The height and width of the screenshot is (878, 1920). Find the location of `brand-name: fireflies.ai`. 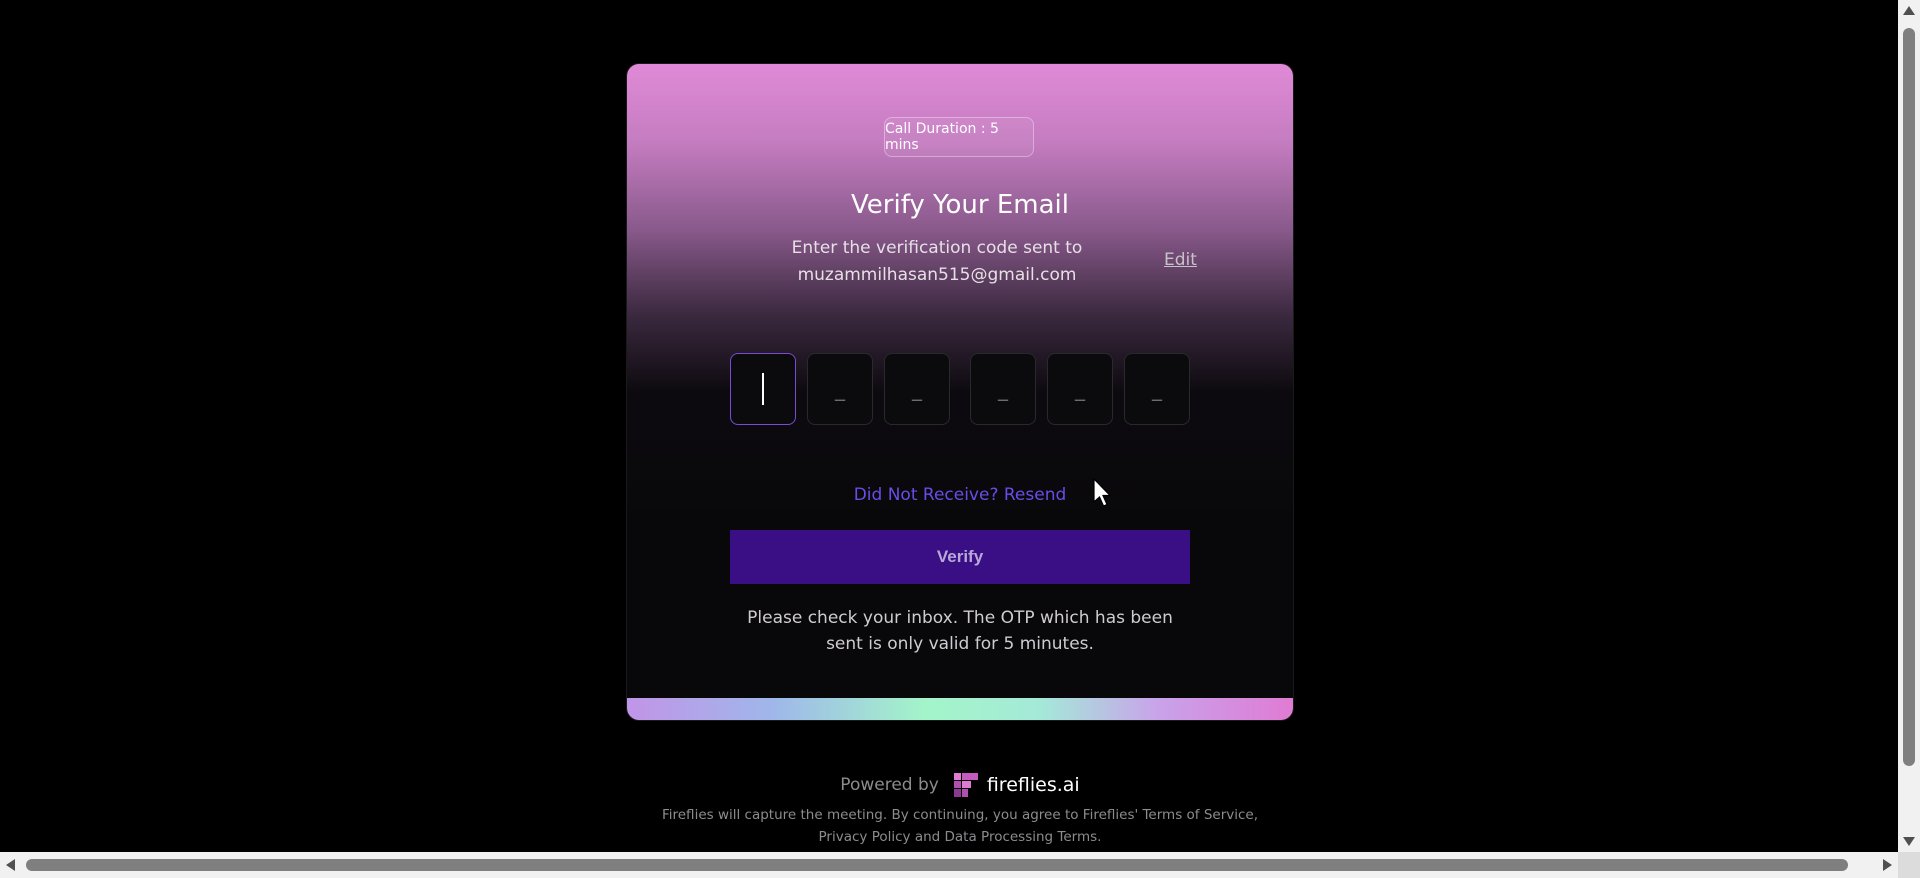

brand-name: fireflies.ai is located at coordinates (1033, 785).